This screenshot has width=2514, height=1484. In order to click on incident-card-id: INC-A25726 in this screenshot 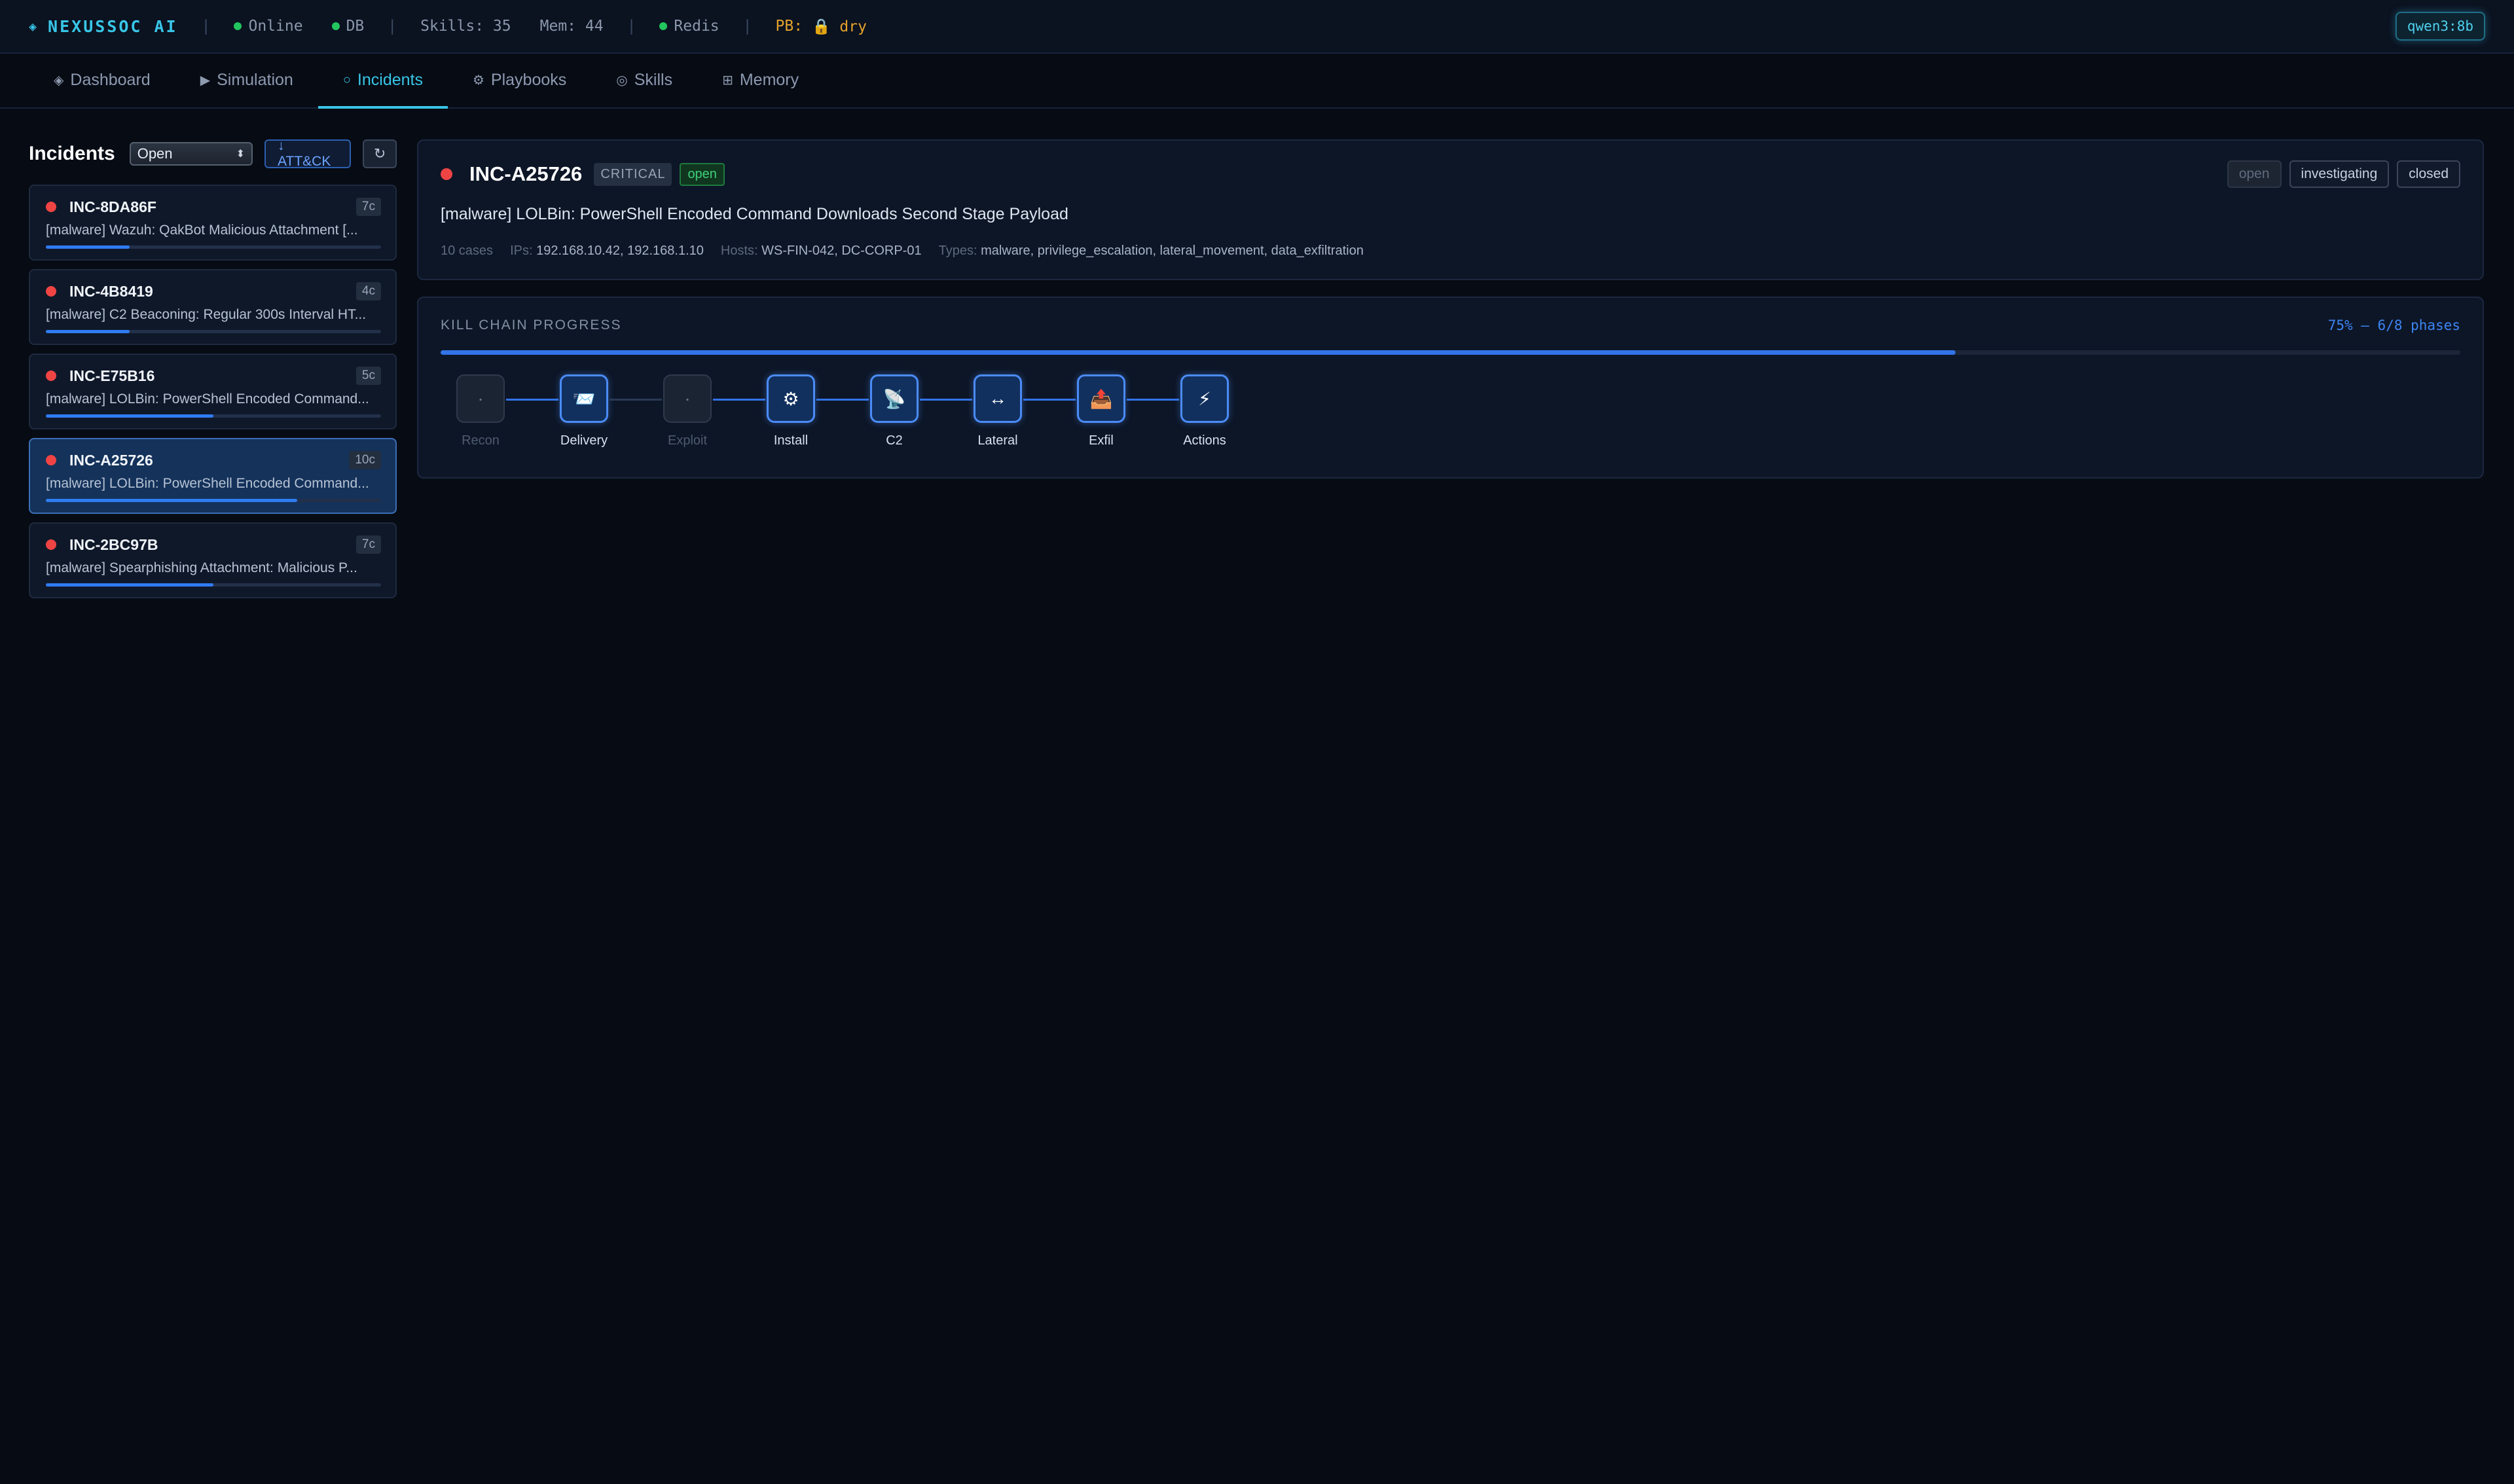, I will do `click(111, 460)`.